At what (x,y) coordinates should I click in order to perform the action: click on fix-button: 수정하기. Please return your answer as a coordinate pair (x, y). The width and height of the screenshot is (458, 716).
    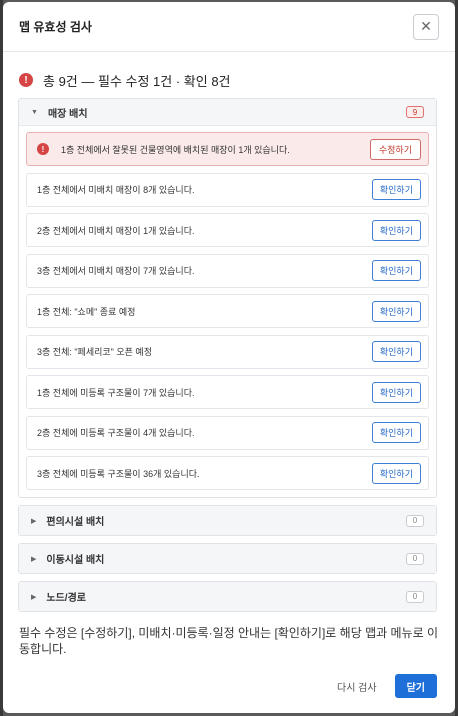
    Looking at the image, I should click on (395, 149).